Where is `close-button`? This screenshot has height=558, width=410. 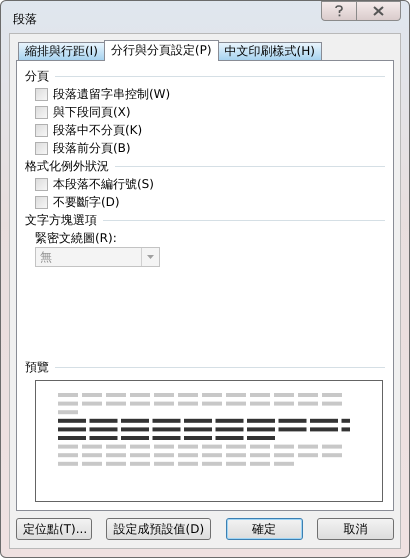 close-button is located at coordinates (379, 11).